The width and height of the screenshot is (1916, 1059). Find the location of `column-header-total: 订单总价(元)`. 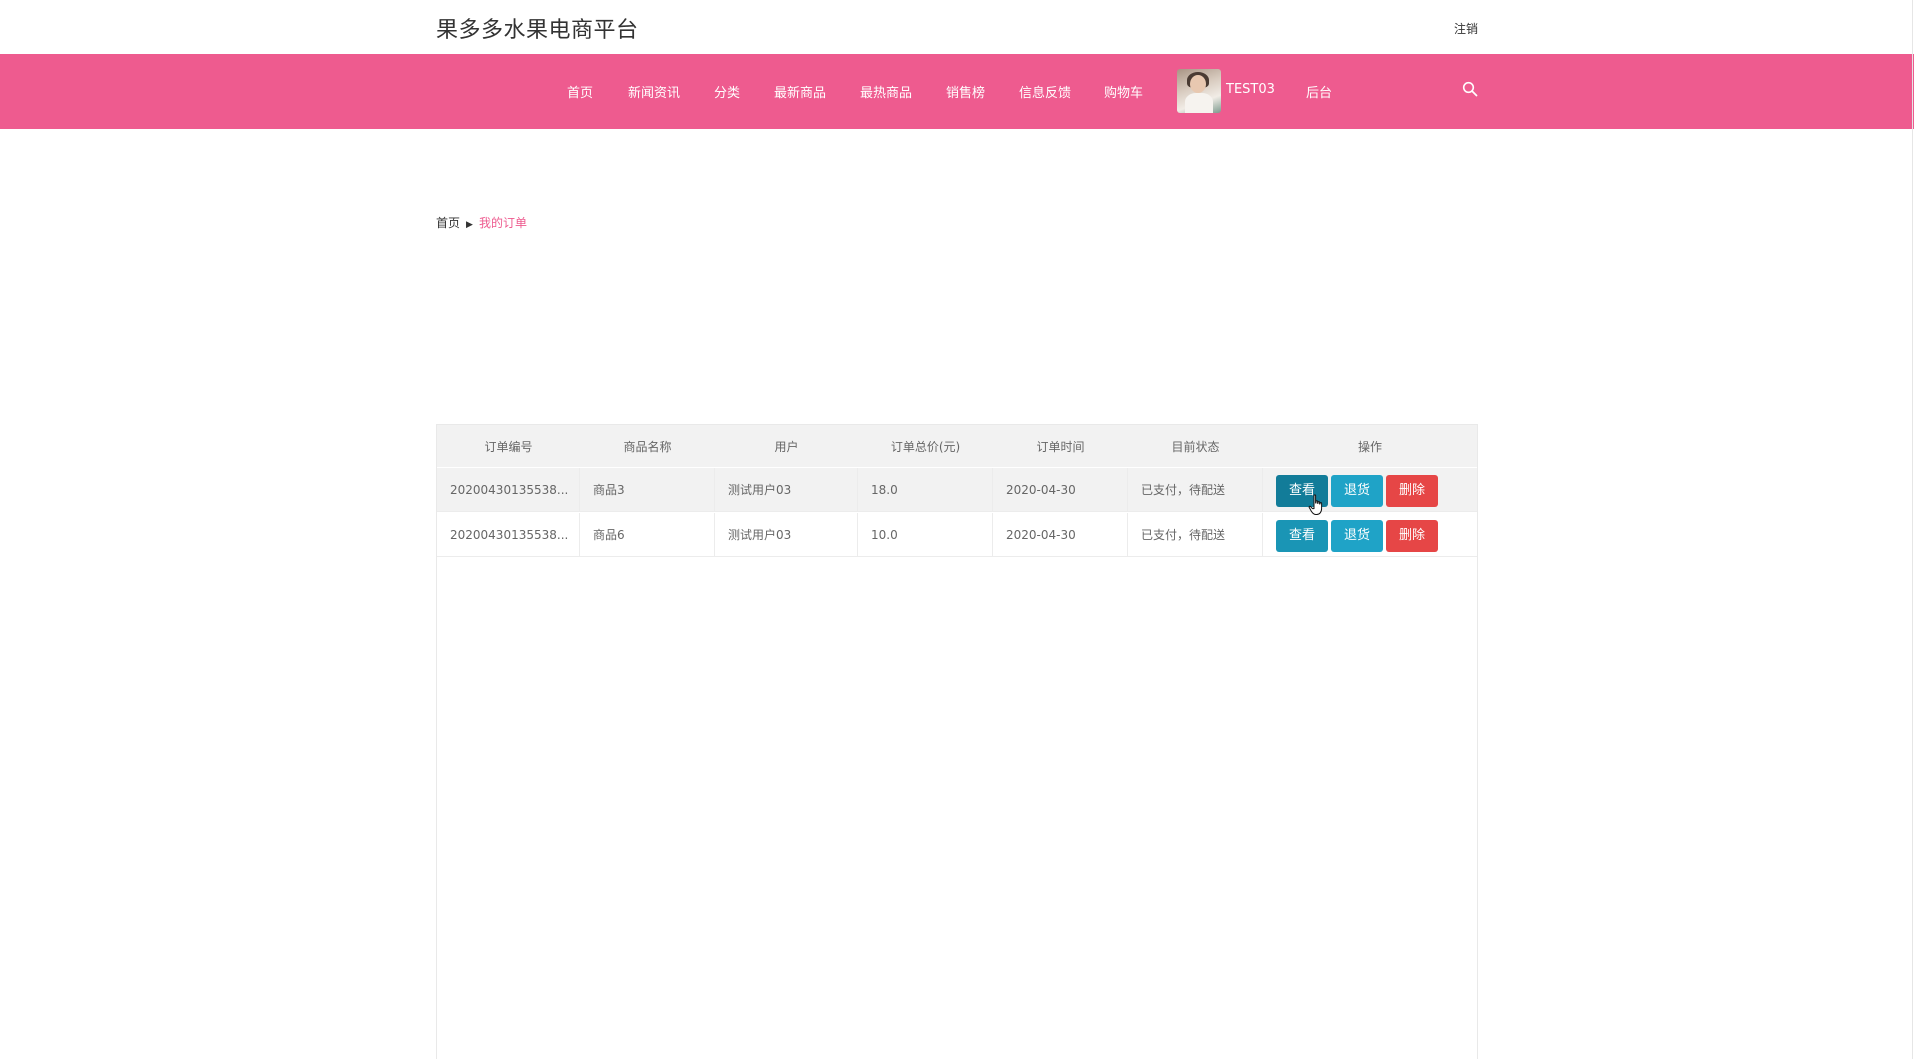

column-header-total: 订单总价(元) is located at coordinates (925, 447).